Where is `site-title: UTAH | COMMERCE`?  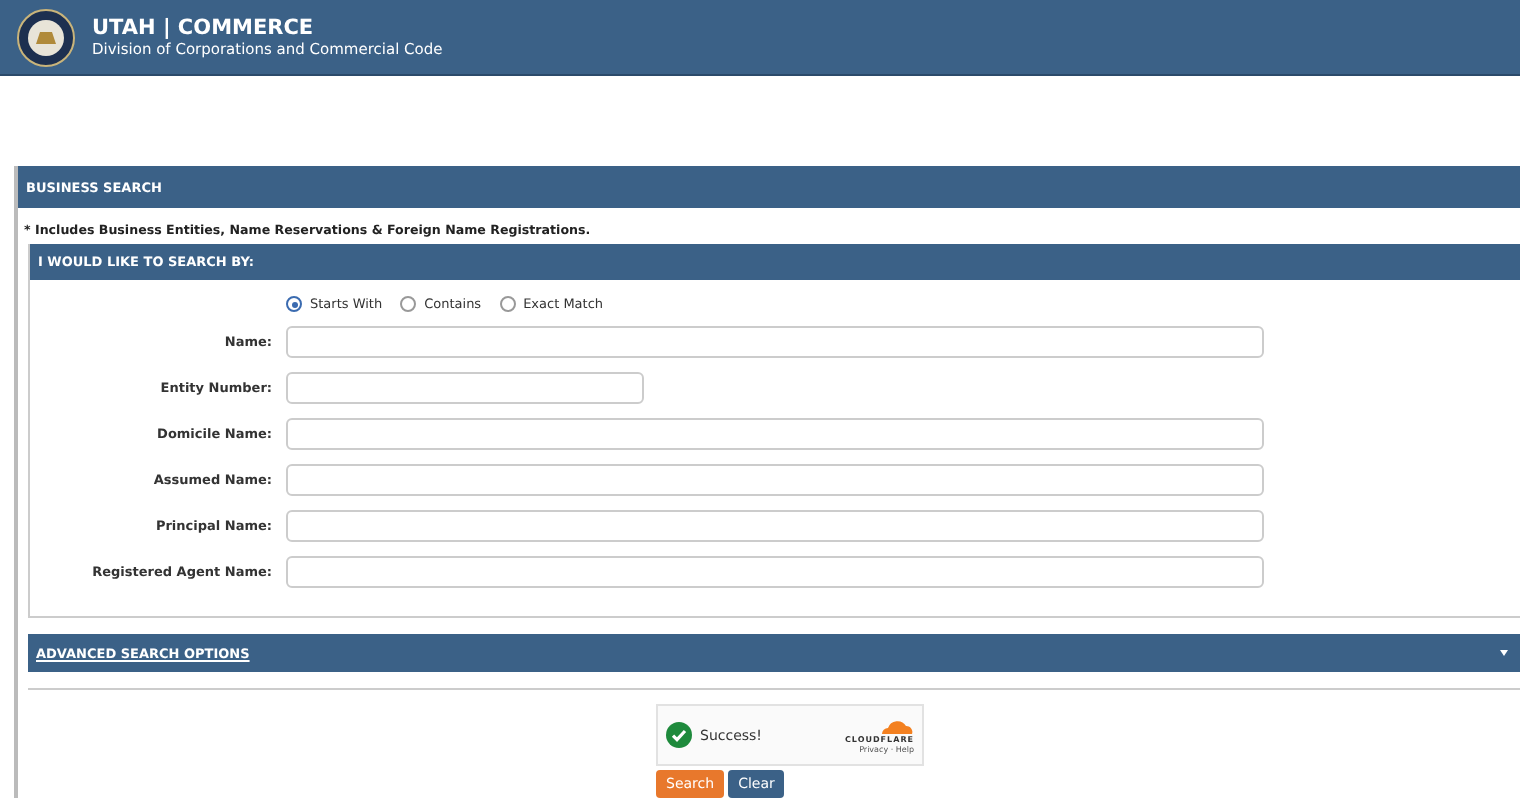
site-title: UTAH | COMMERCE is located at coordinates (204, 28).